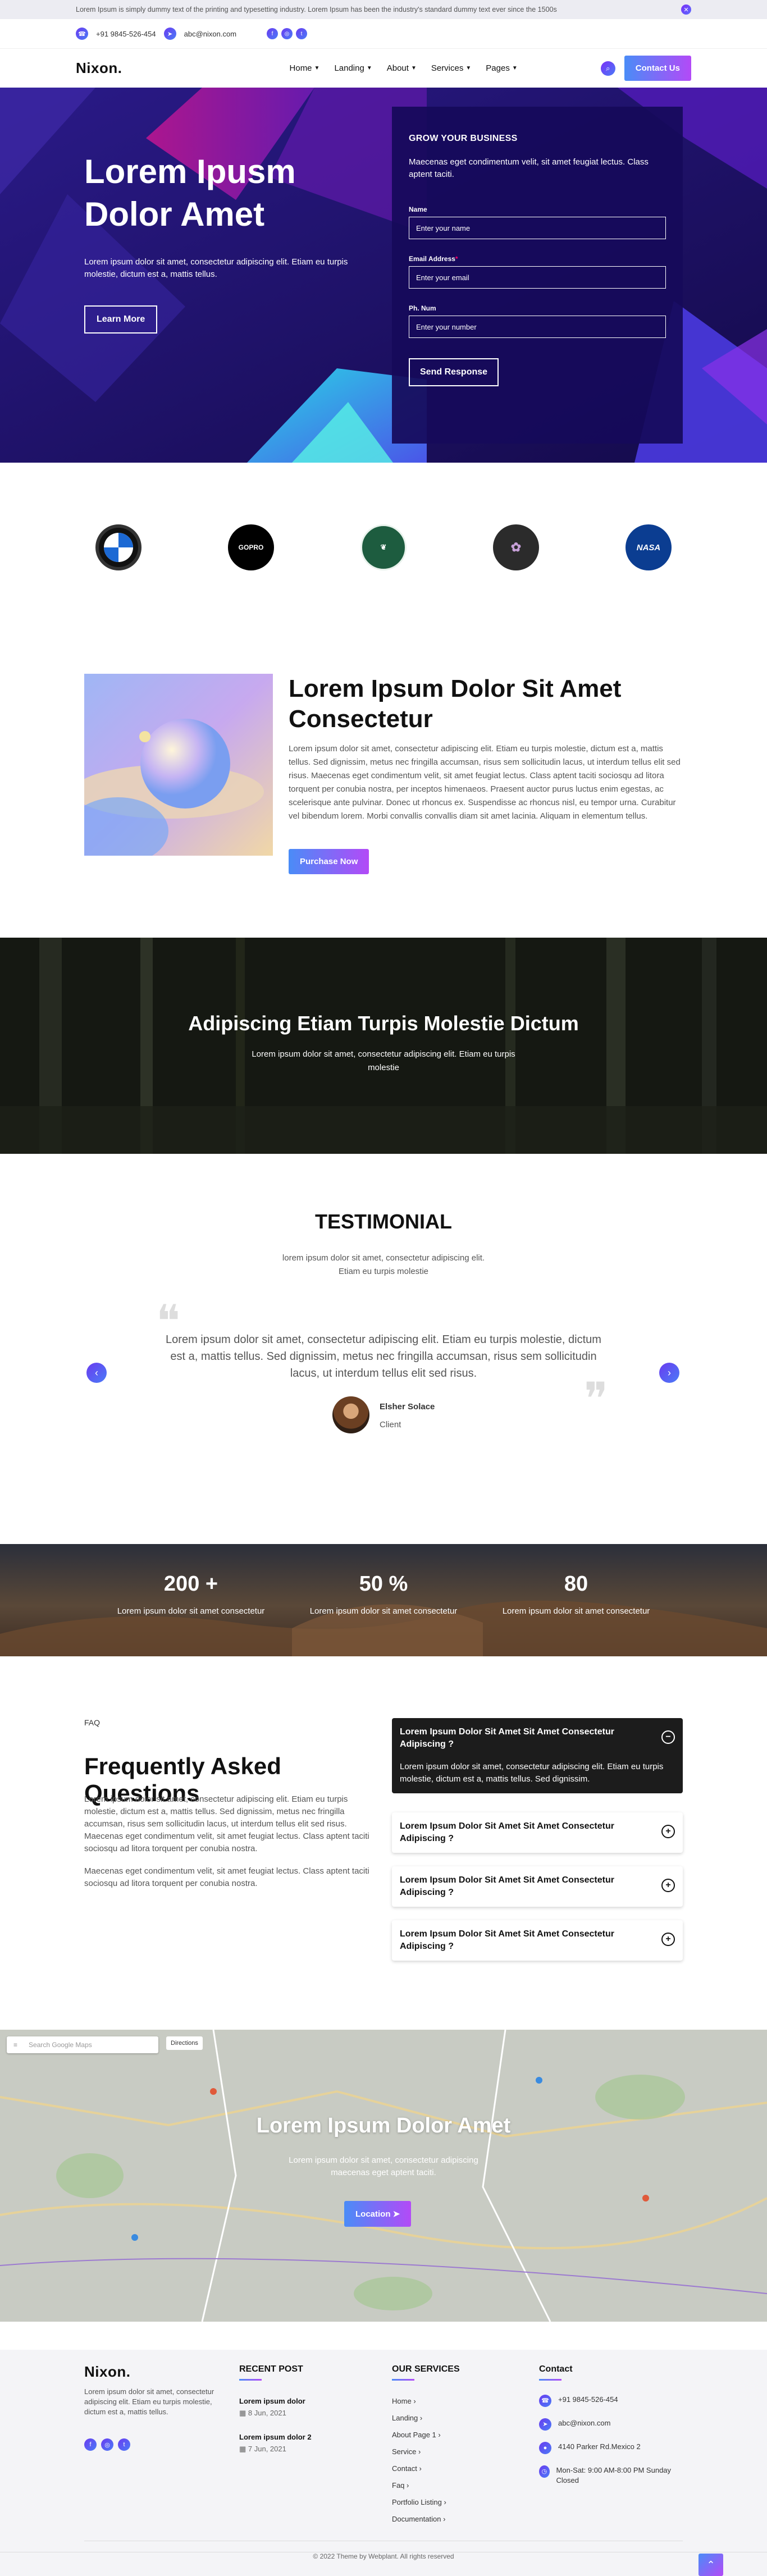  Describe the element at coordinates (584, 2423) in the screenshot. I see `footer-email: abc@nixon.com` at that location.